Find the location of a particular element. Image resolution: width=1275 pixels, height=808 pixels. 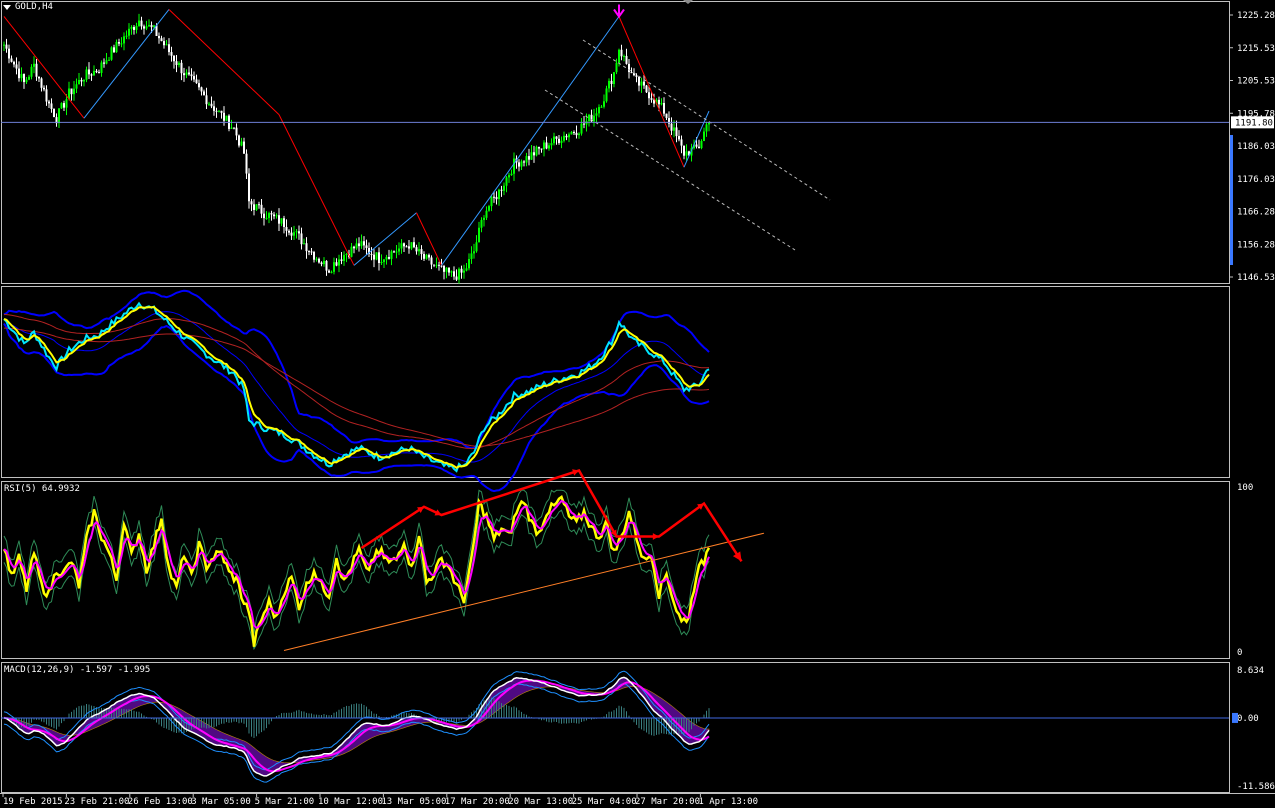

annotation-vertex-head is located at coordinates (655, 536).